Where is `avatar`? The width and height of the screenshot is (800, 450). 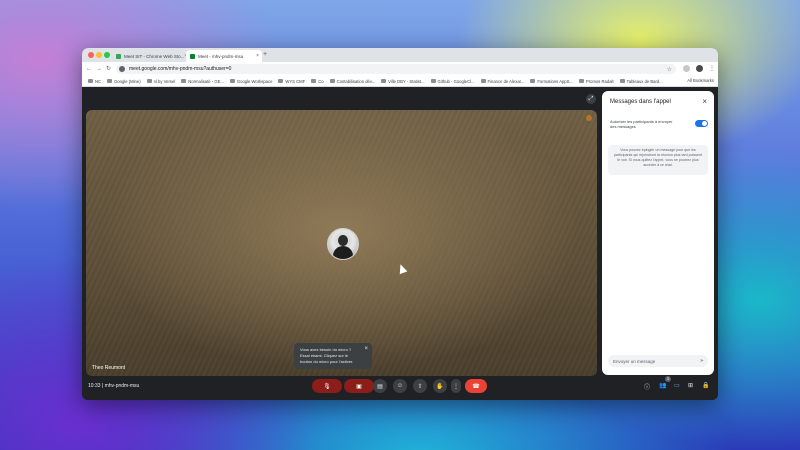
avatar is located at coordinates (343, 244).